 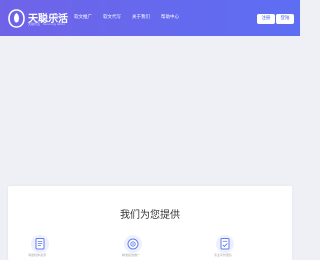 What do you see at coordinates (58, 18) in the screenshot?
I see `nav-item-home: 首页` at bounding box center [58, 18].